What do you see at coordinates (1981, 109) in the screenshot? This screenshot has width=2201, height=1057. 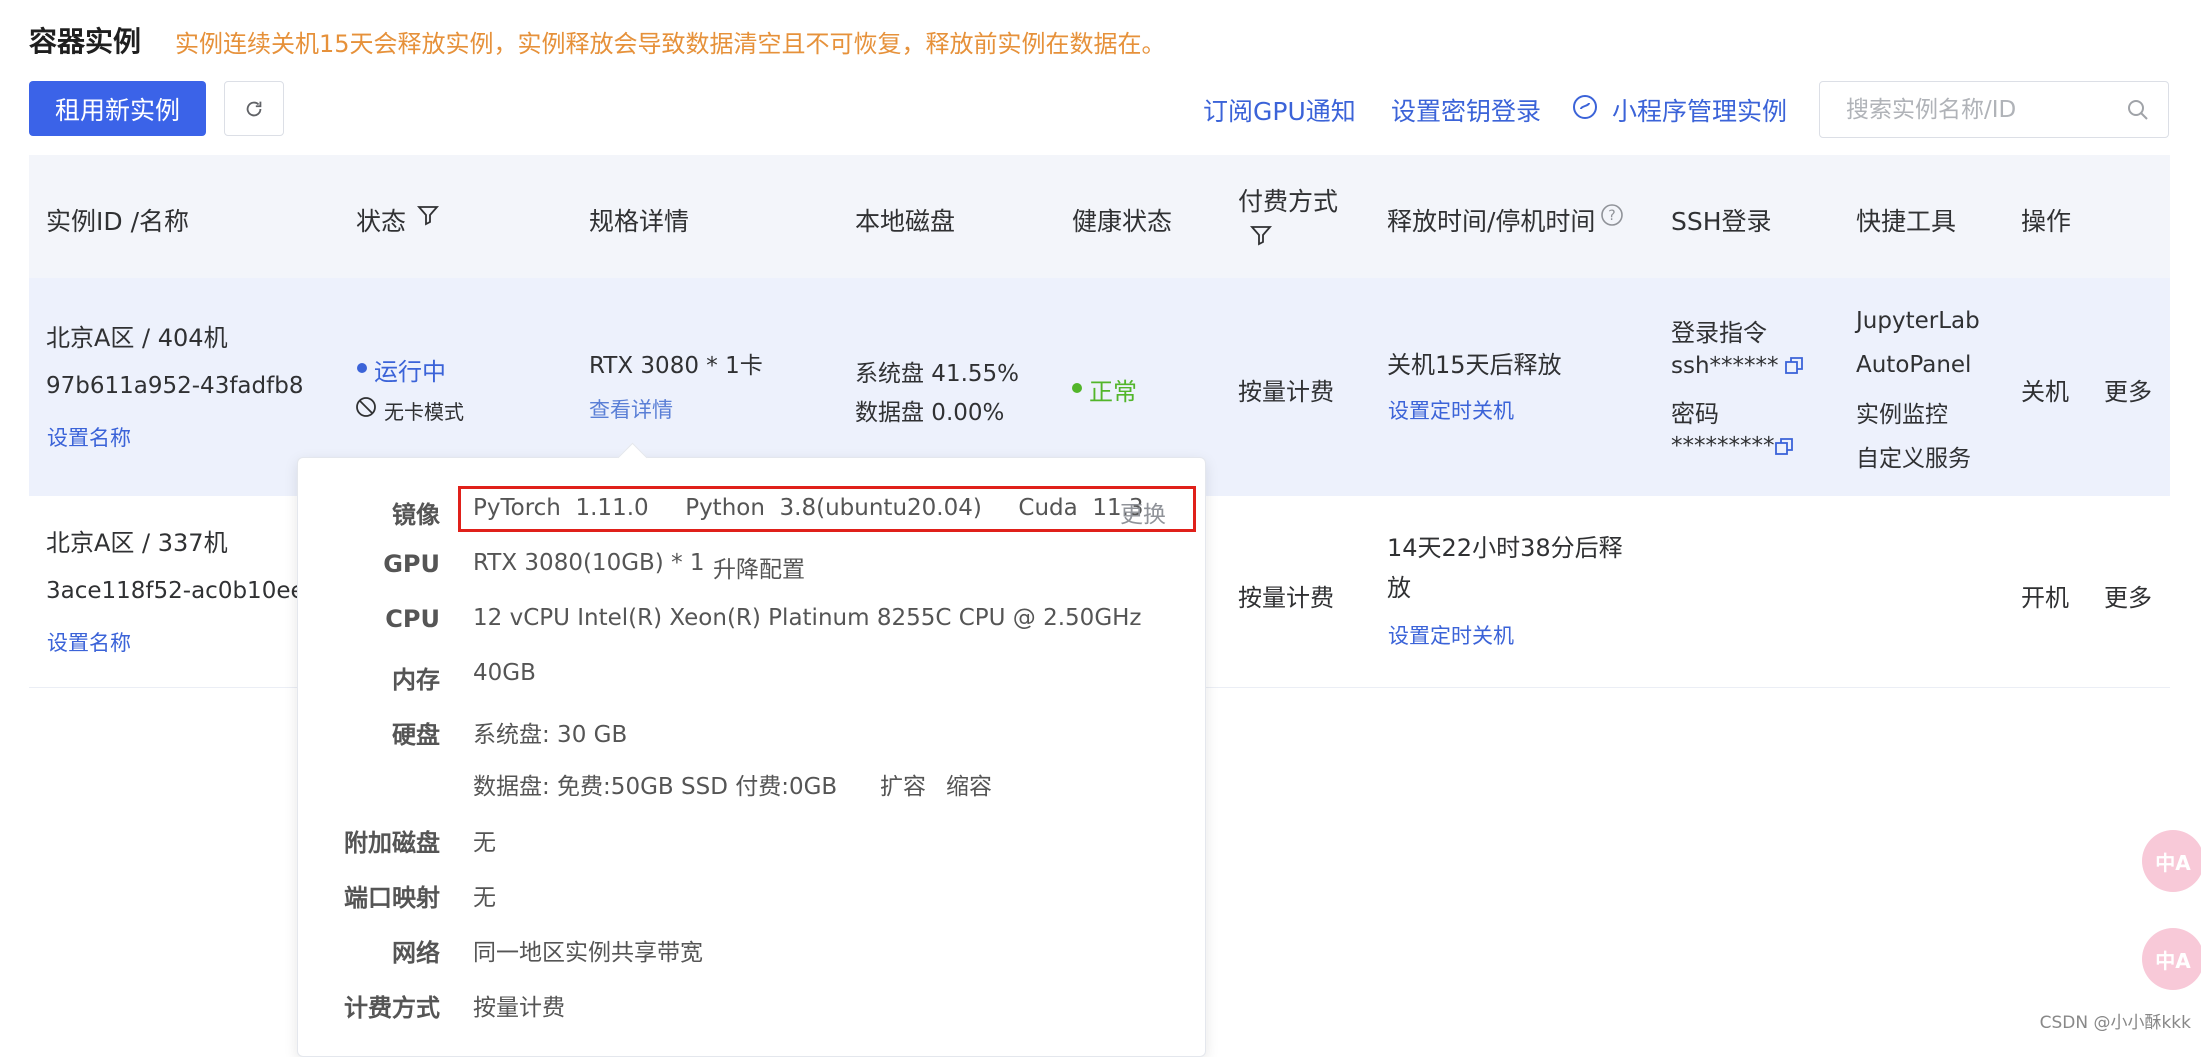 I see `search-input` at bounding box center [1981, 109].